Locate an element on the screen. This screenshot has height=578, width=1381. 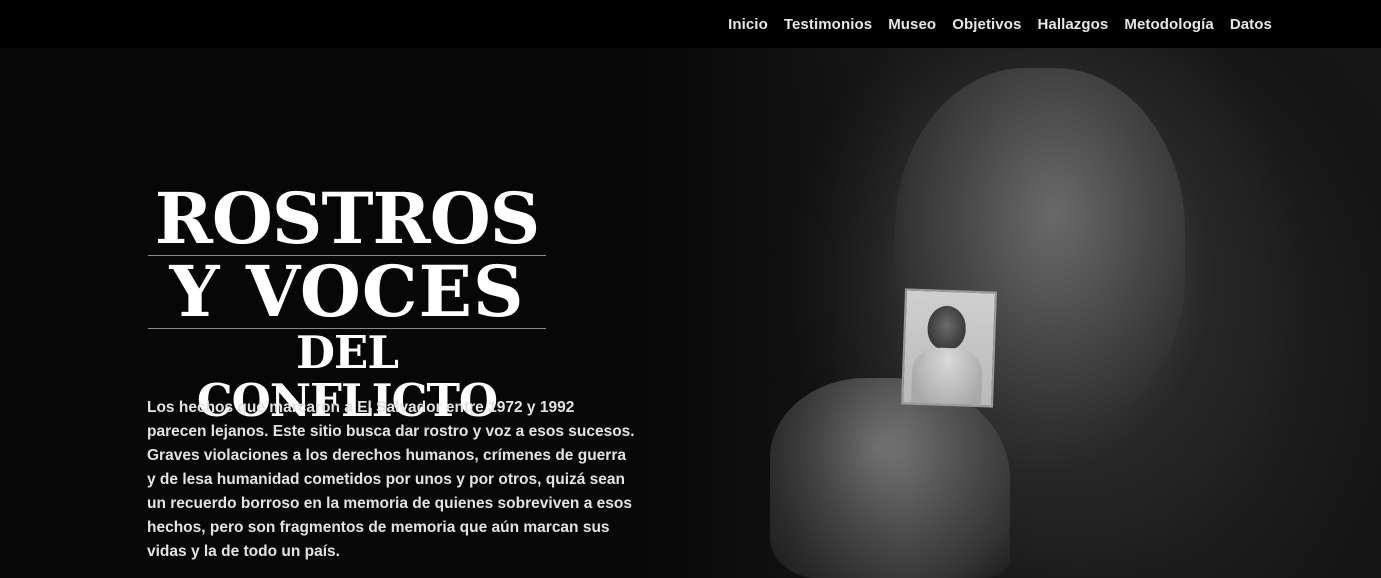
portrait-man-hand is located at coordinates (890, 478).